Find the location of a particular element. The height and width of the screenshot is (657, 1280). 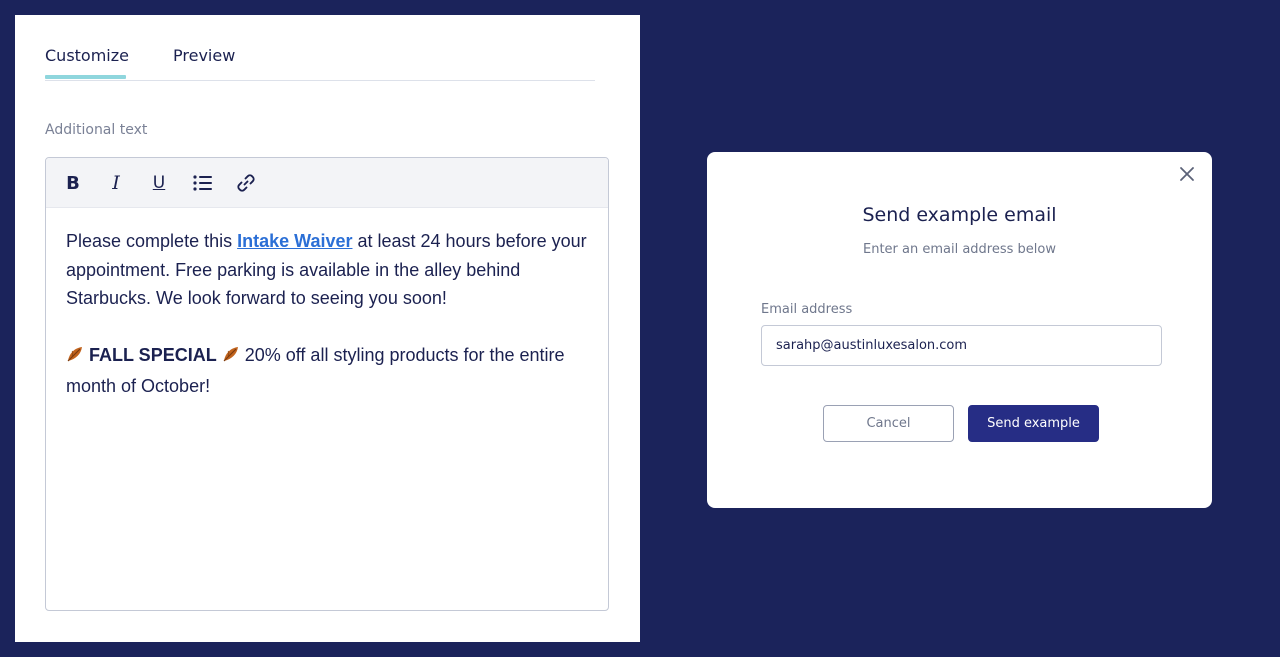

tab-customize: Customize is located at coordinates (87, 55).